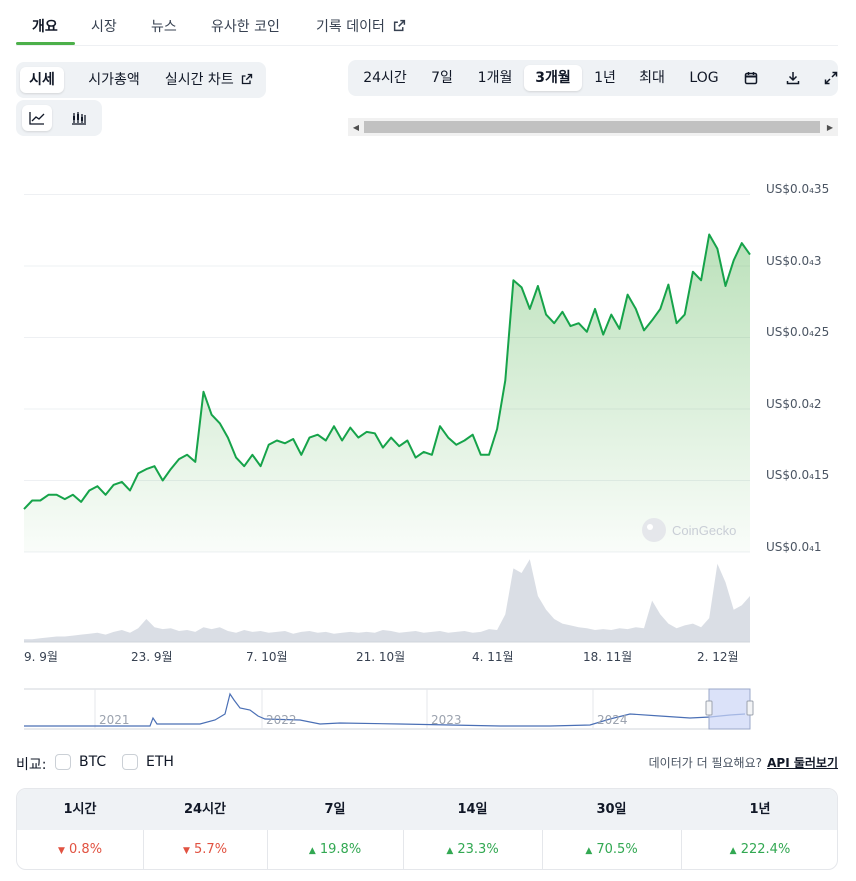  I want to click on candlestick-chart-icon, so click(79, 118).